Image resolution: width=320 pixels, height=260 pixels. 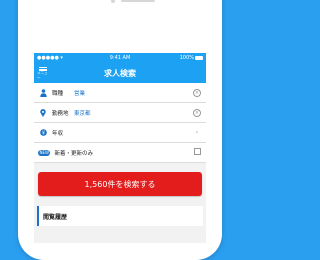 What do you see at coordinates (58, 93) in the screenshot?
I see `filter-label: 職種` at bounding box center [58, 93].